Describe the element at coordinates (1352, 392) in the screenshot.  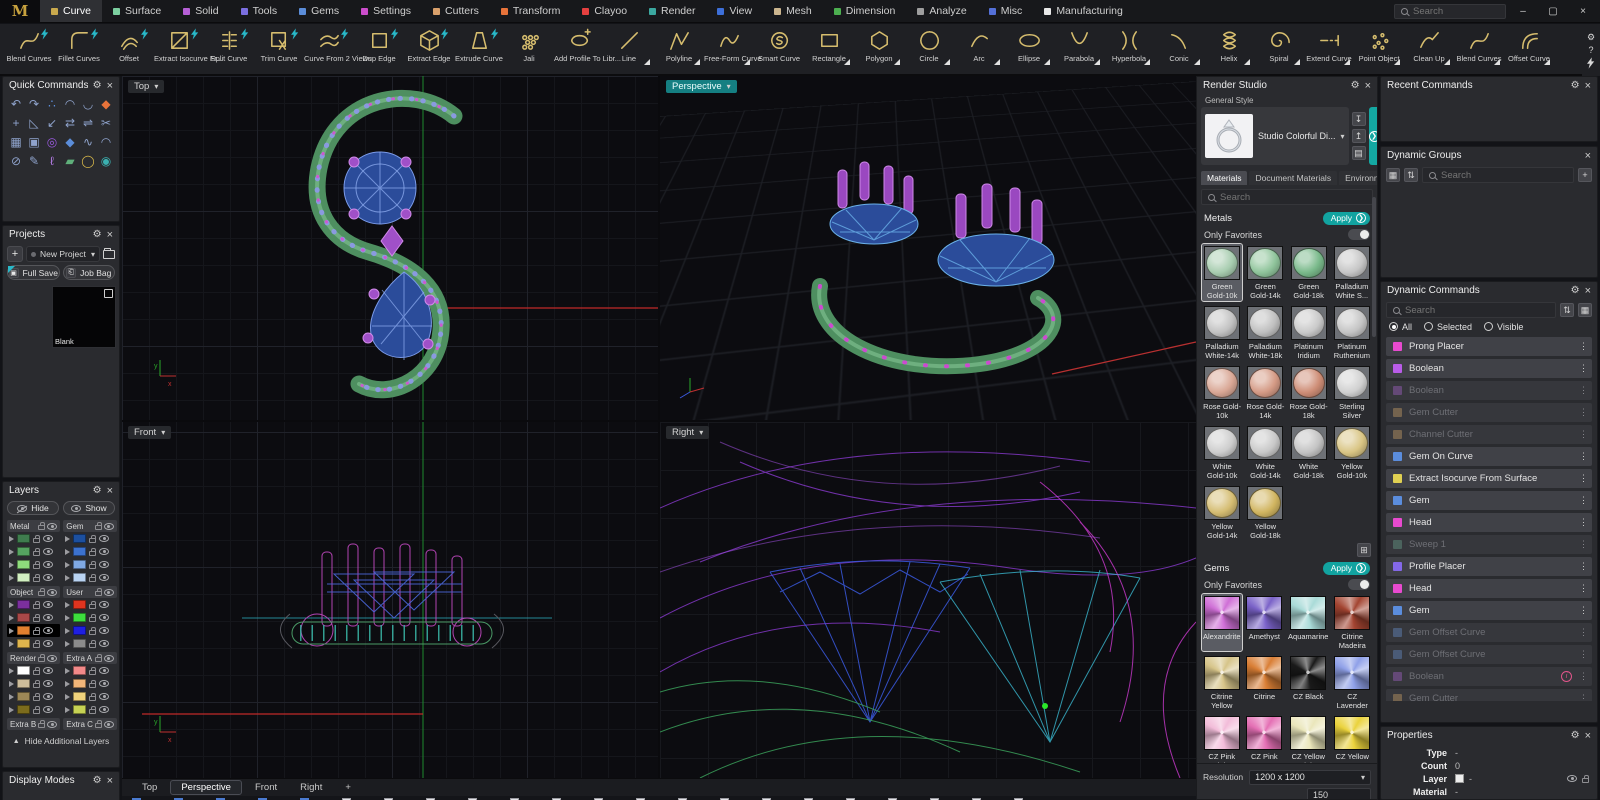
I see `metal-swatch-sterling-silver: Sterling Silver` at that location.